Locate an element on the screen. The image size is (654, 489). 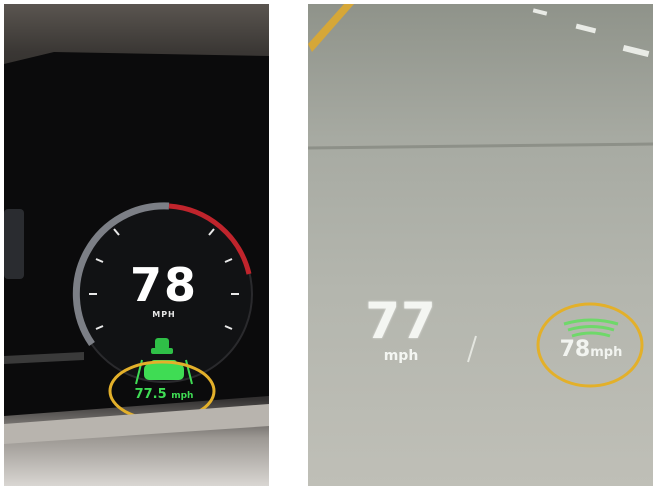
hud-acc-unit: mph is located at coordinates (606, 352).